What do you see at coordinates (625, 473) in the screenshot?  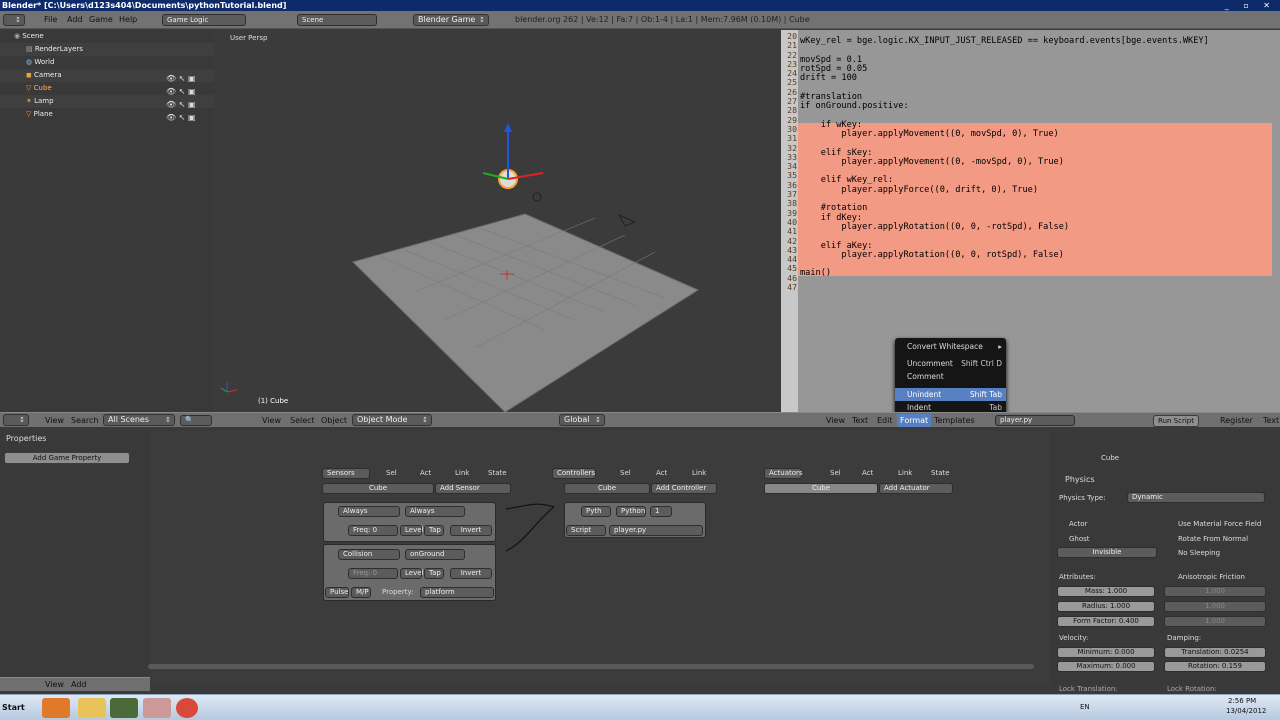 I see `controllers-sel-toggle: Sel` at bounding box center [625, 473].